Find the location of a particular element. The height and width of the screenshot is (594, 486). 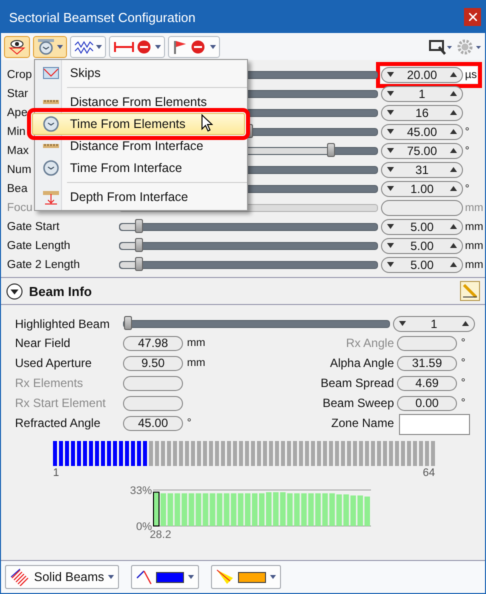

axis-label: 64 is located at coordinates (428, 473).